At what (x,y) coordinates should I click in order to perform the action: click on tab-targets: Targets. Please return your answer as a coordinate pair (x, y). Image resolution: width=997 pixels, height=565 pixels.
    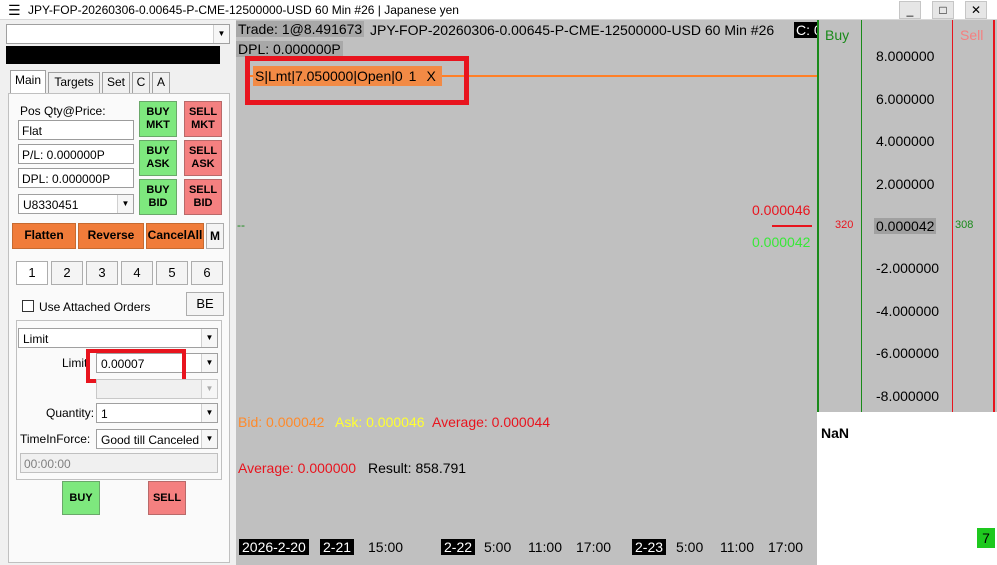
    Looking at the image, I should click on (74, 82).